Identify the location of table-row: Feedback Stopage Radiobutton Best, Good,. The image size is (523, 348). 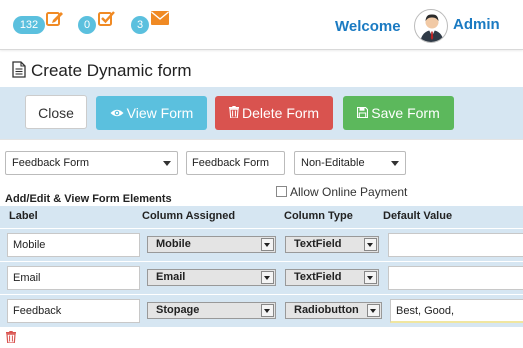
(261, 310).